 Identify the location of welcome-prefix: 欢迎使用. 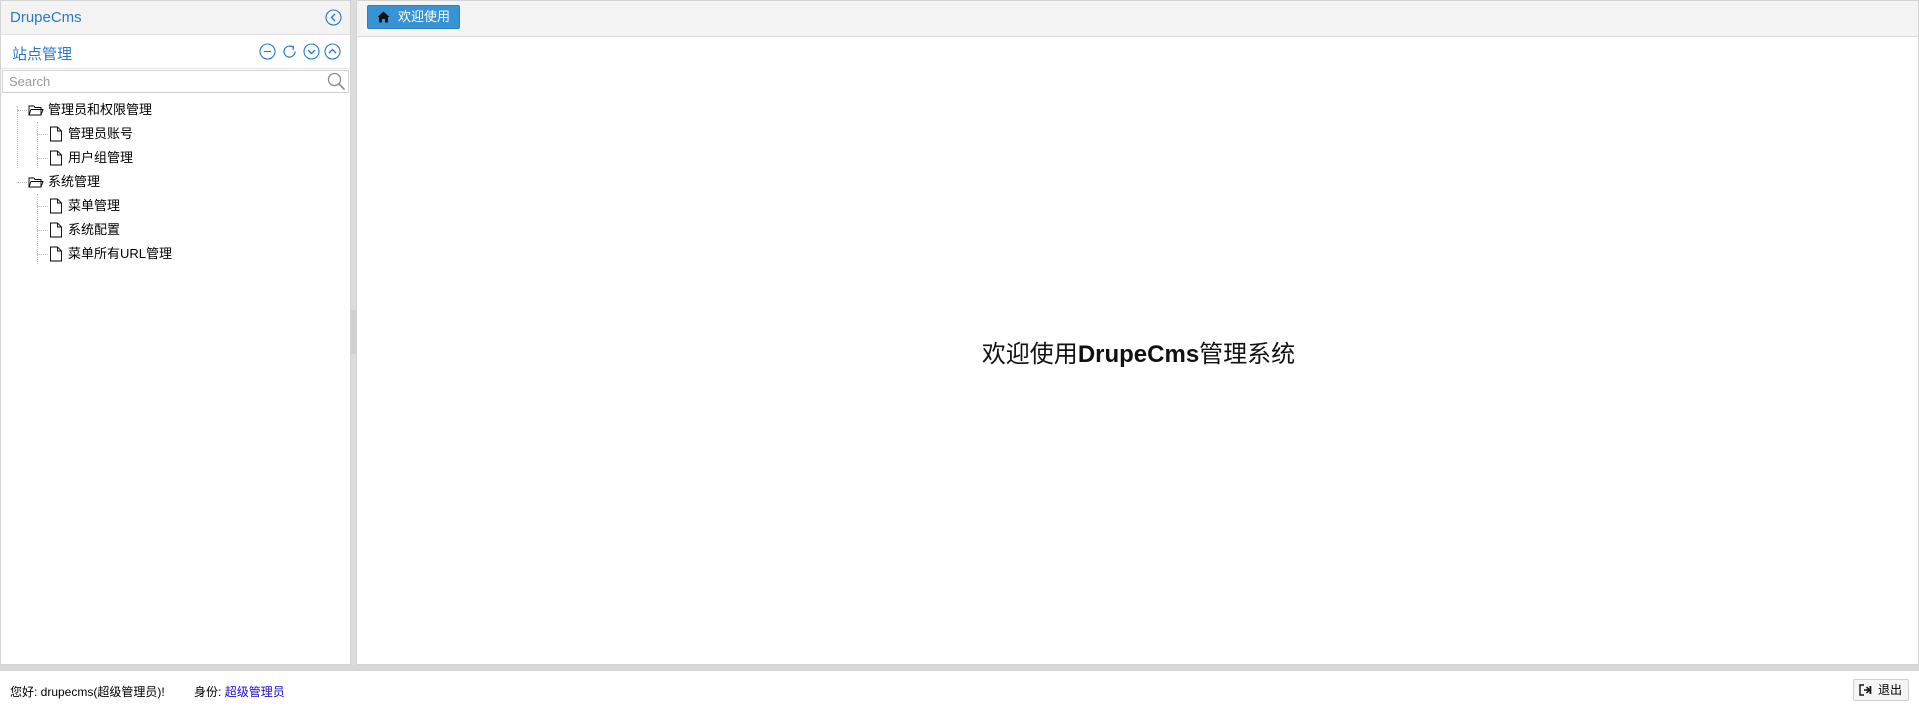
(1029, 354).